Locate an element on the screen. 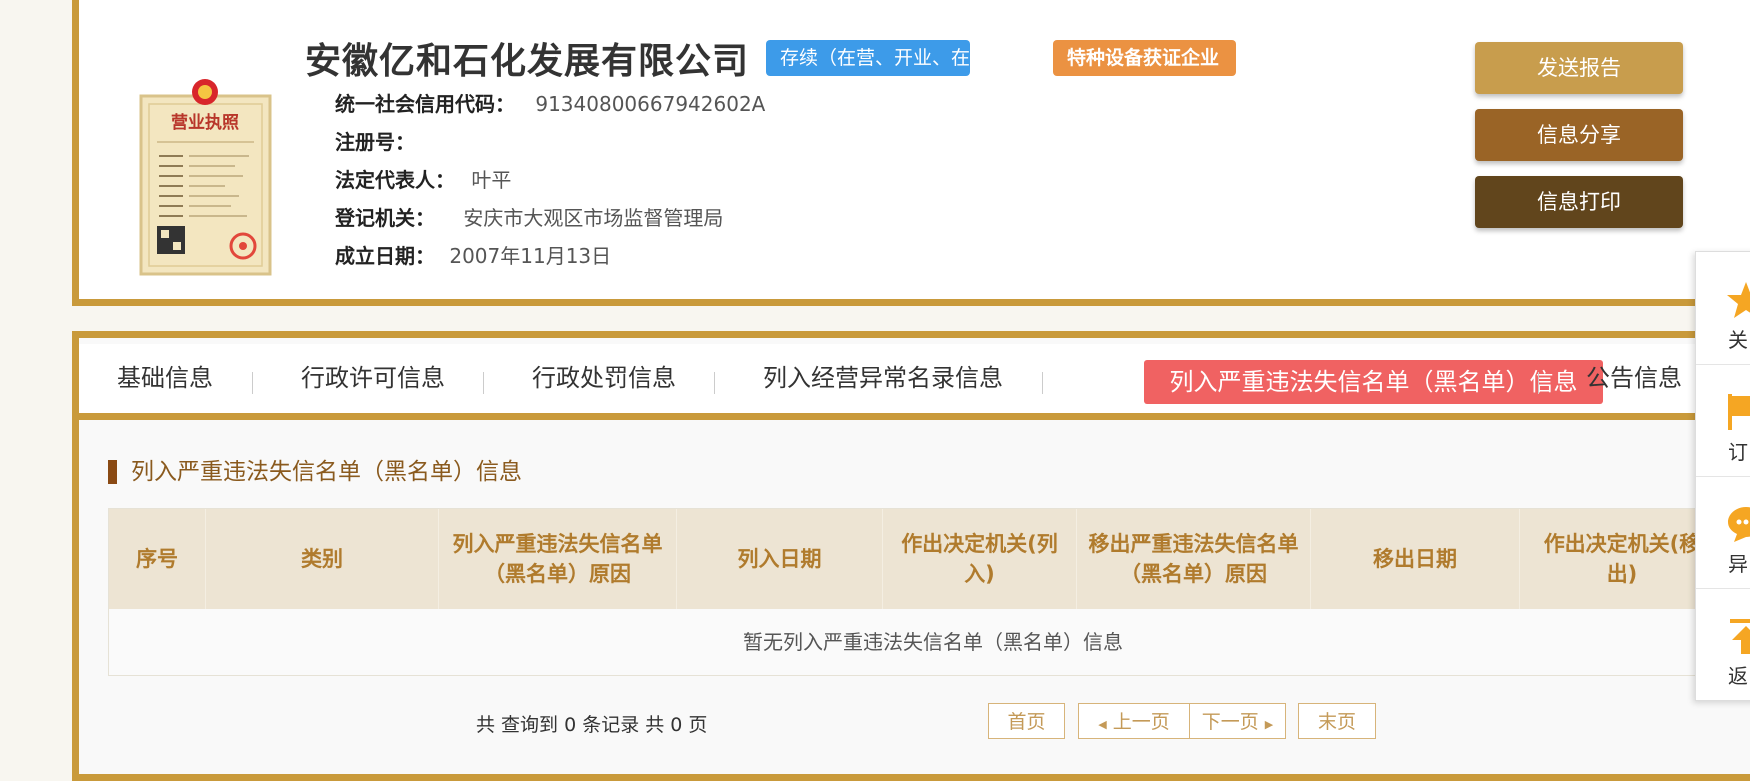  tab-abnormal-list: 列入经营异常名录信息 is located at coordinates (883, 378).